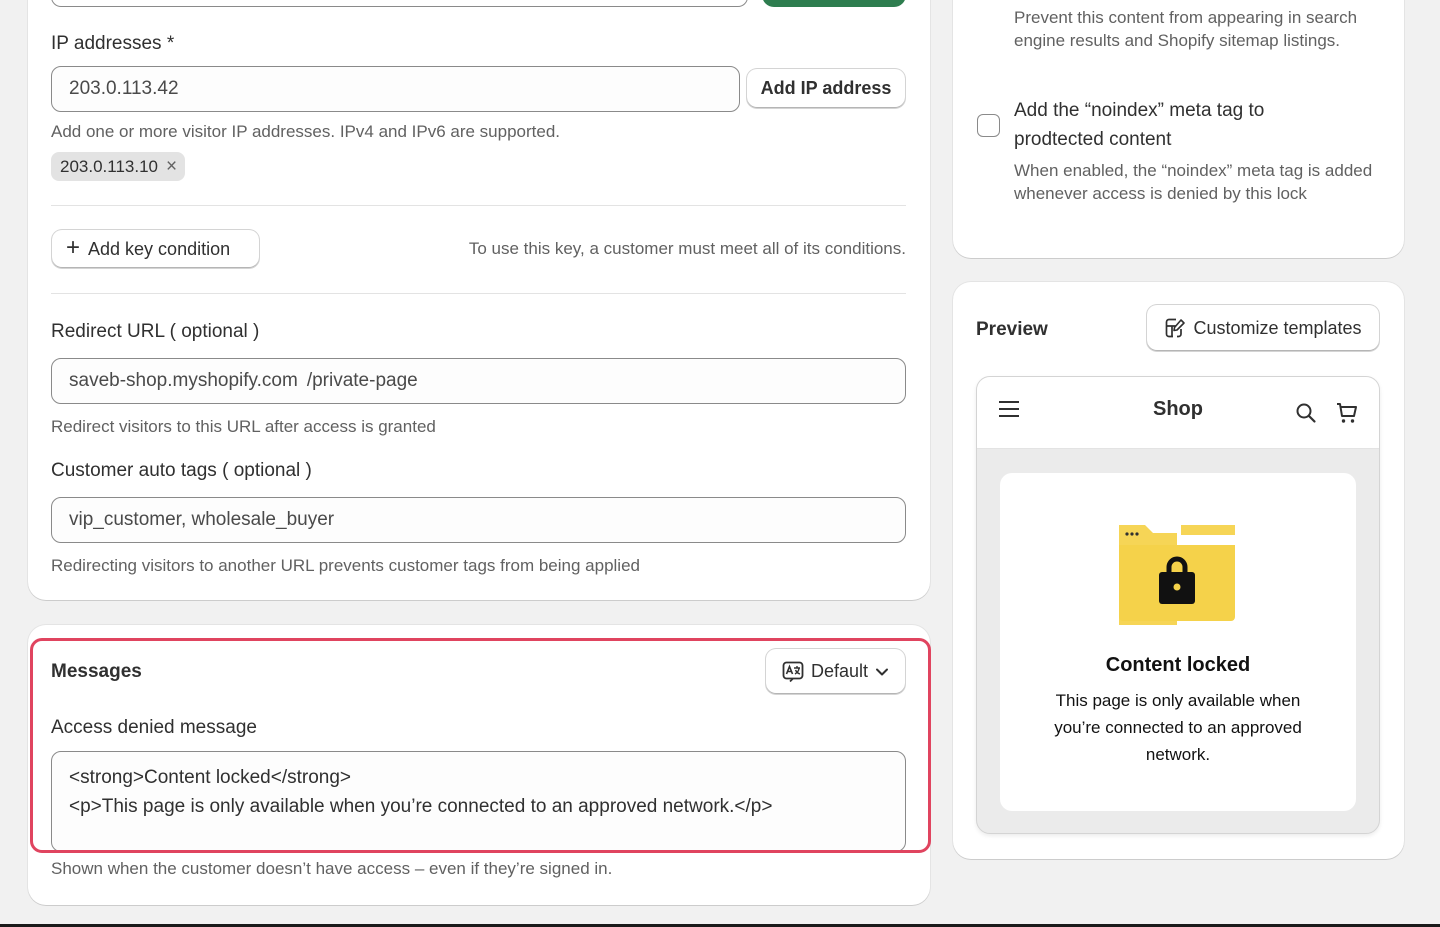  I want to click on message-line-1: <strong>Content locked</strong>, so click(210, 777).